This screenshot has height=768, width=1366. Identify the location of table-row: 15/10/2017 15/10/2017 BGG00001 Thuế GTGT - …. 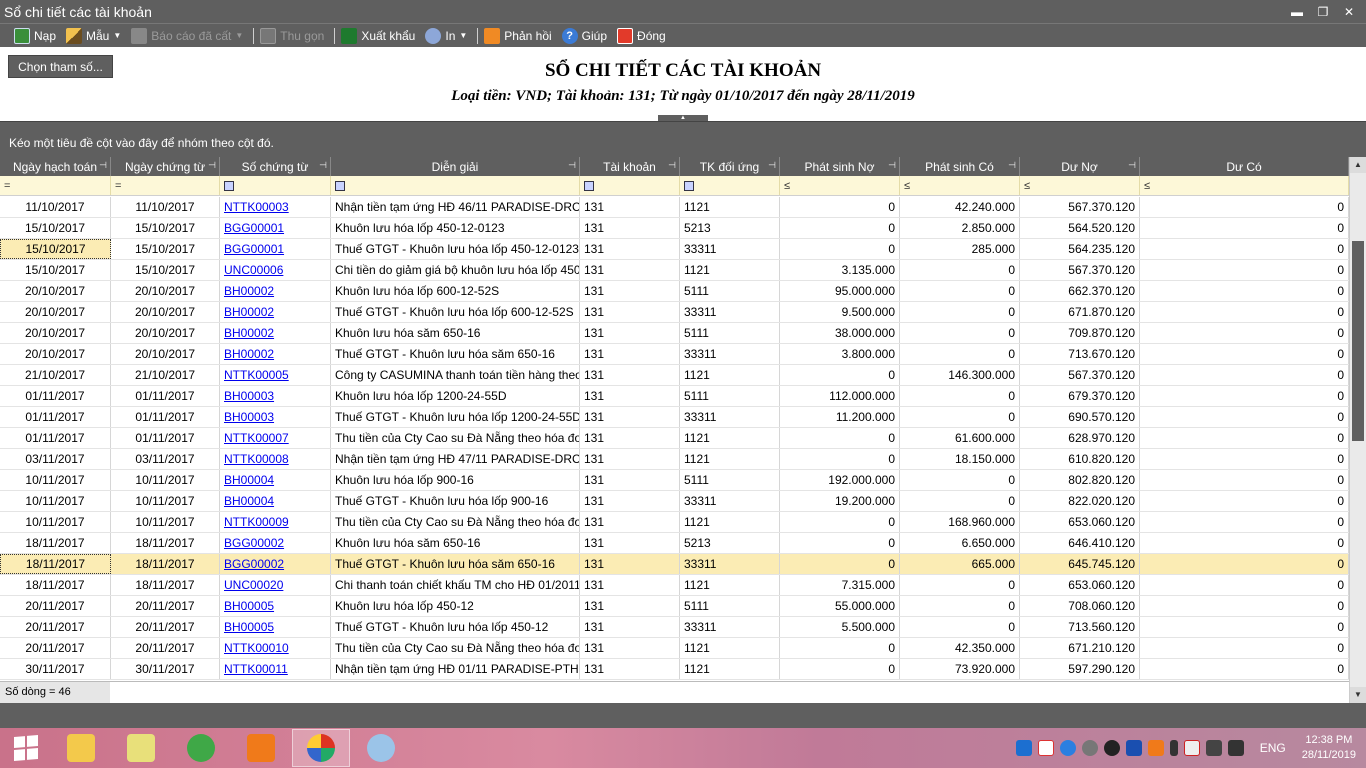
(674, 249).